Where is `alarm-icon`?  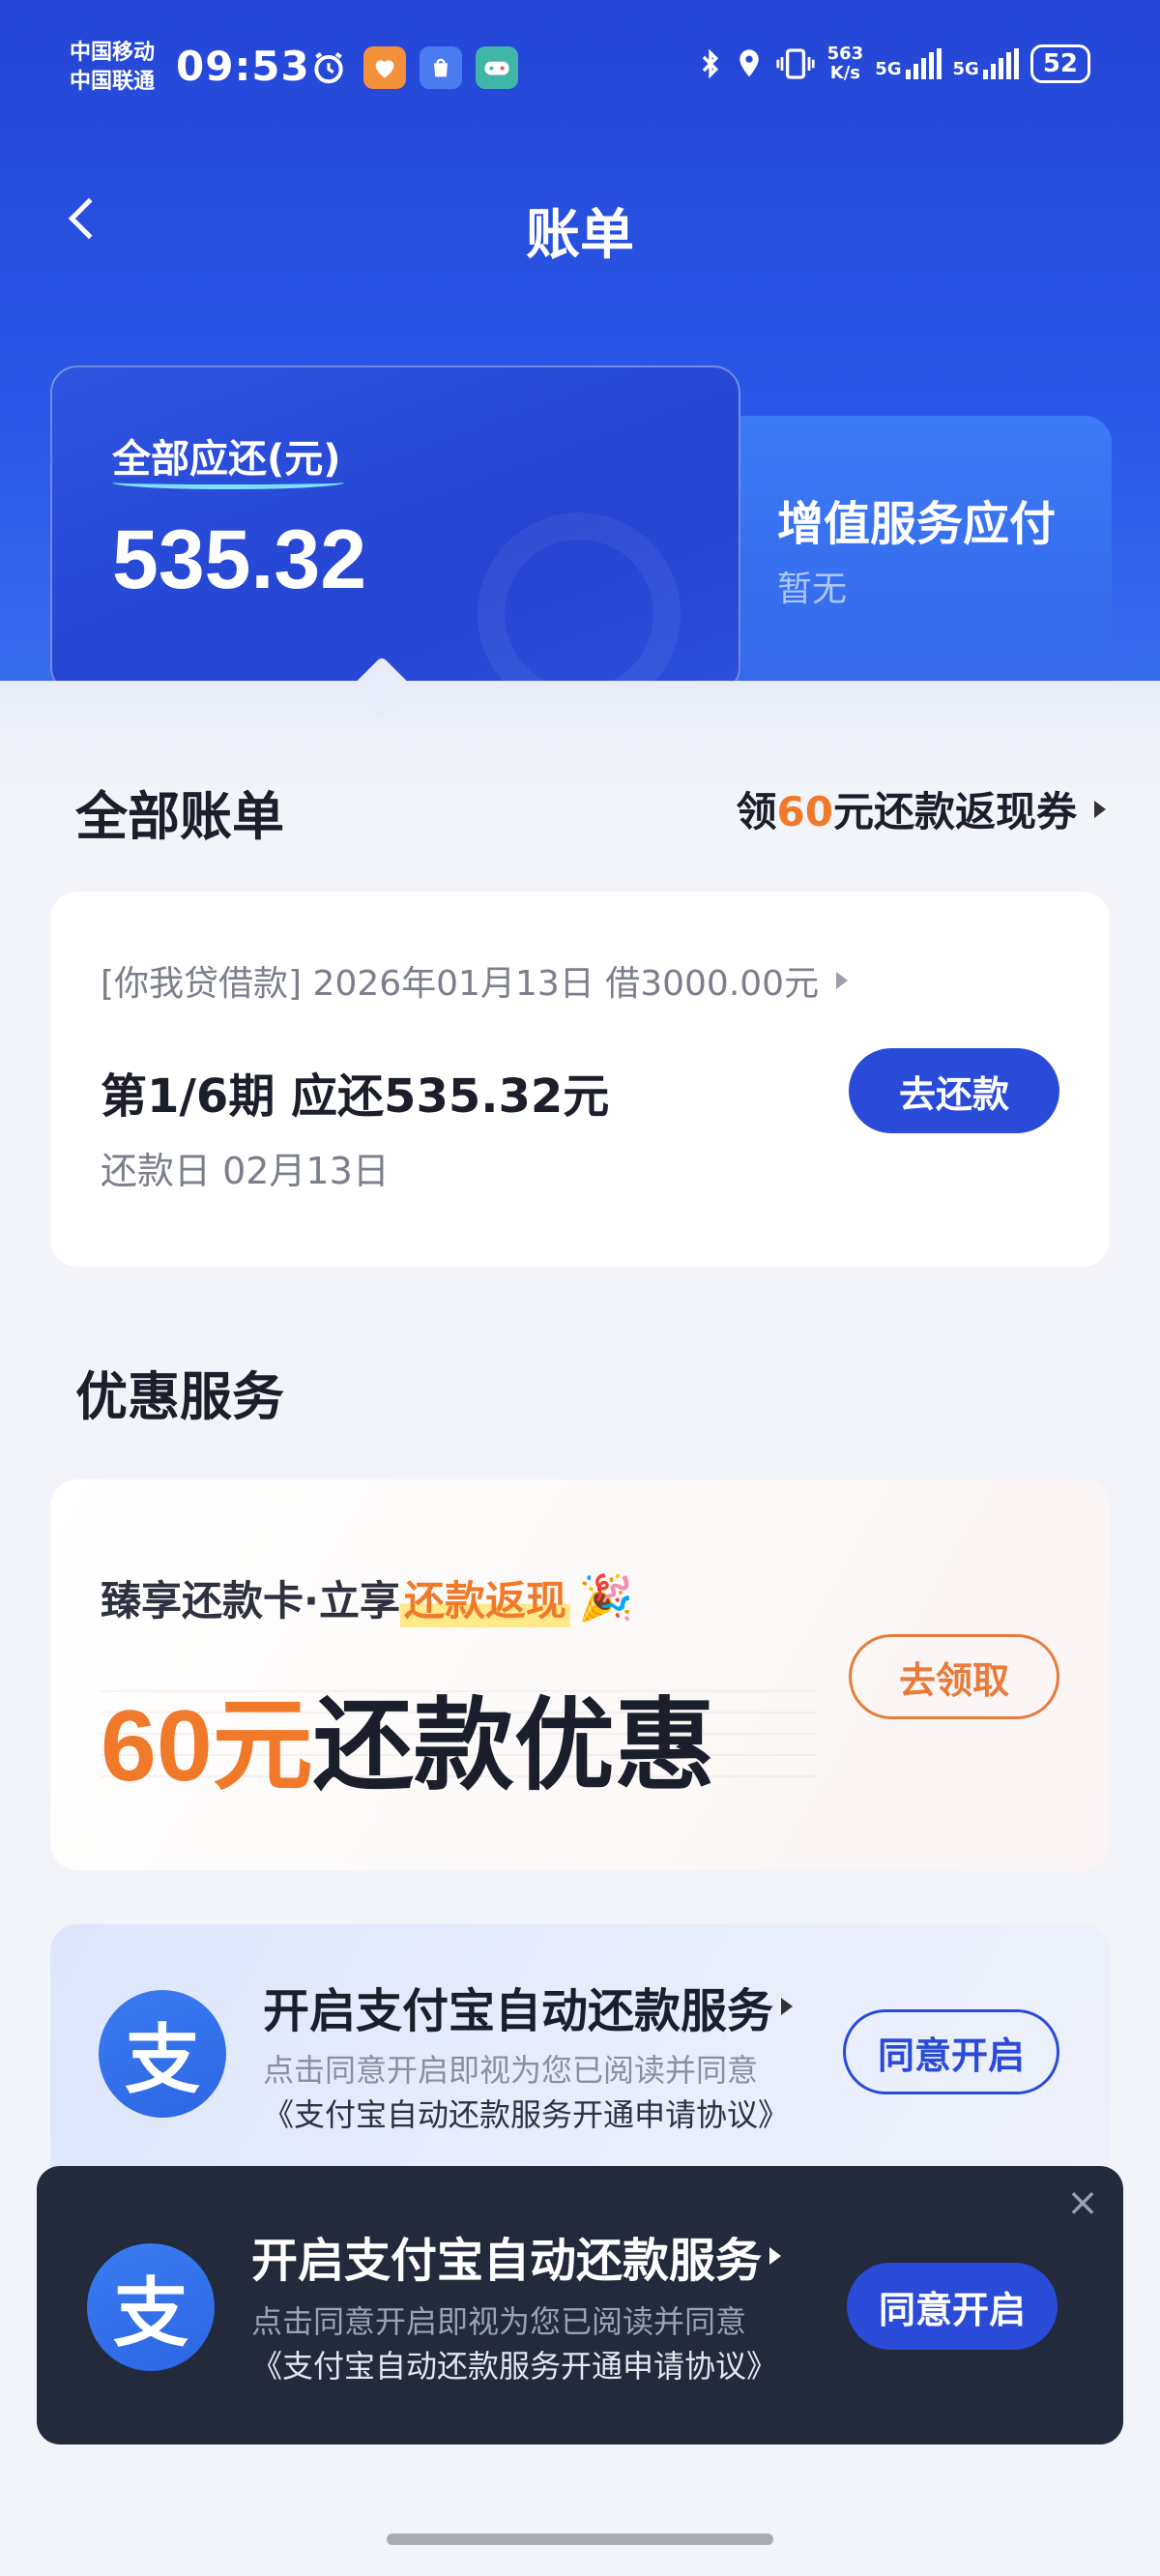
alarm-icon is located at coordinates (328, 67).